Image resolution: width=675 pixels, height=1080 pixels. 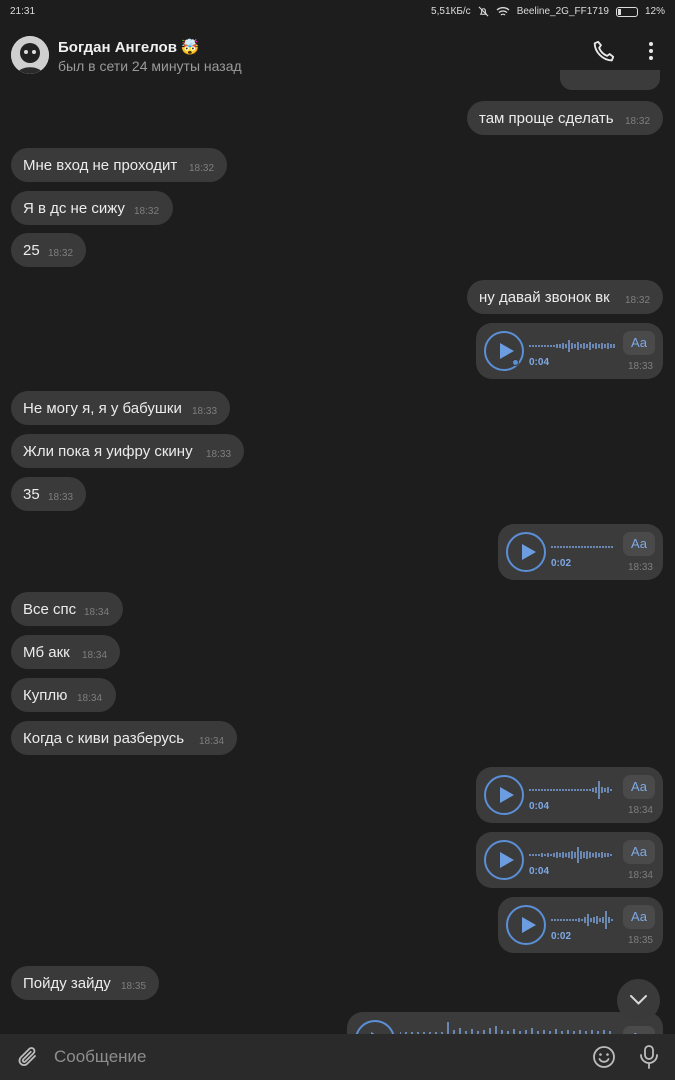 I want to click on battery-percent: 12%, so click(x=654, y=11).